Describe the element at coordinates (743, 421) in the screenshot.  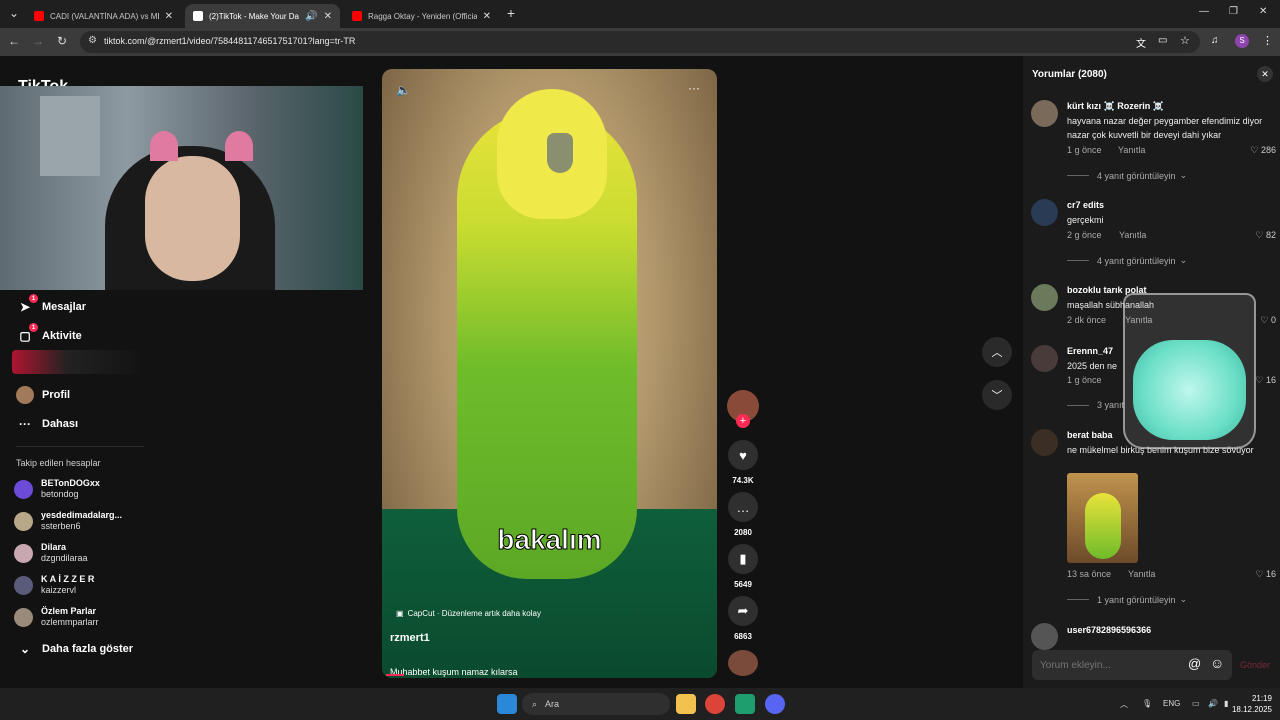
I see `follow-plus-icon: +` at that location.